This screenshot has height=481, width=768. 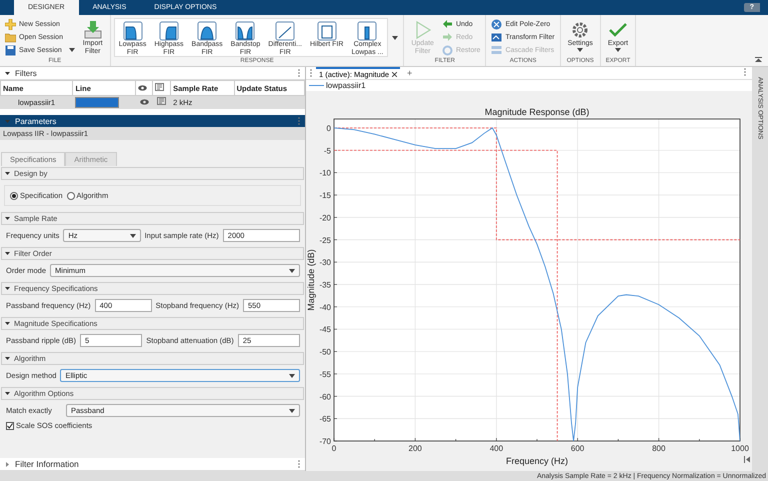 What do you see at coordinates (325, 173) in the screenshot?
I see `y-tick-label: -10` at bounding box center [325, 173].